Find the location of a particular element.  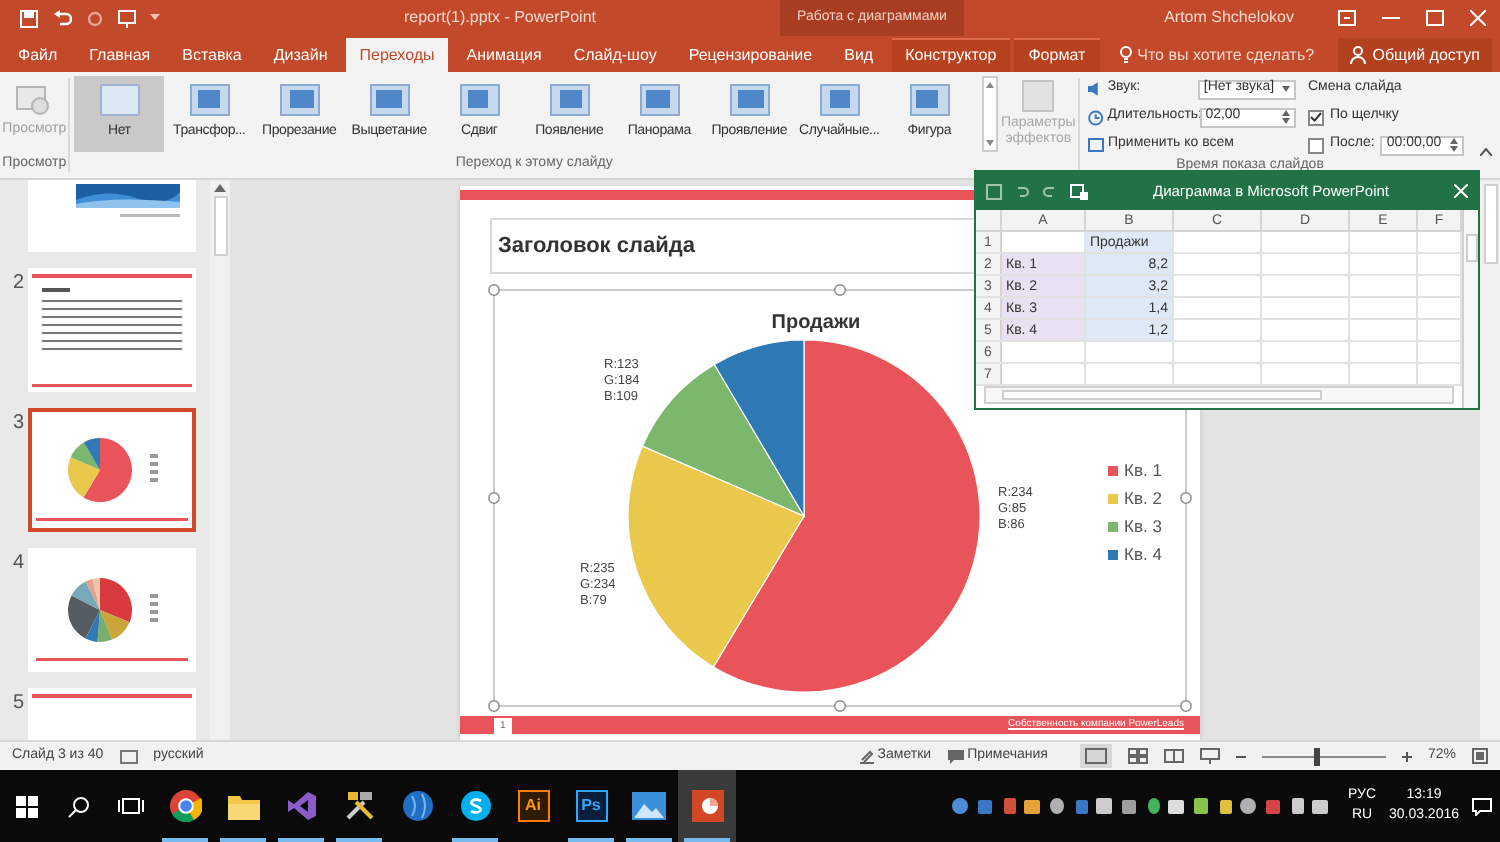

ribbon-tab: Переходы is located at coordinates (397, 55).